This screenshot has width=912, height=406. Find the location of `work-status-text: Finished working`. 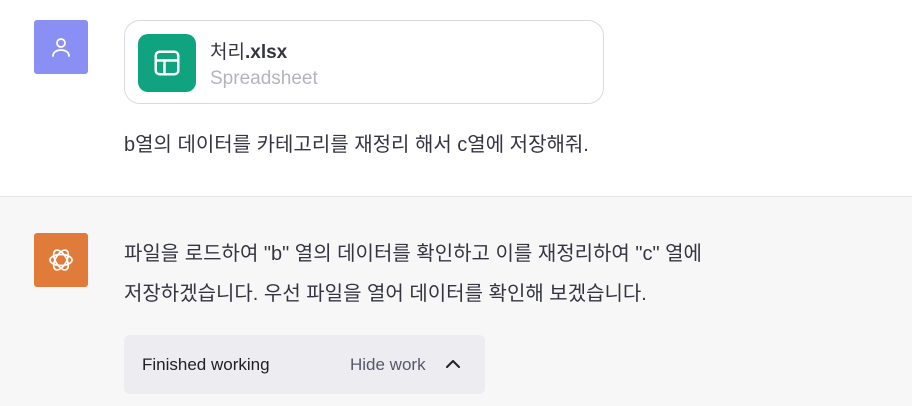

work-status-text: Finished working is located at coordinates (206, 364).